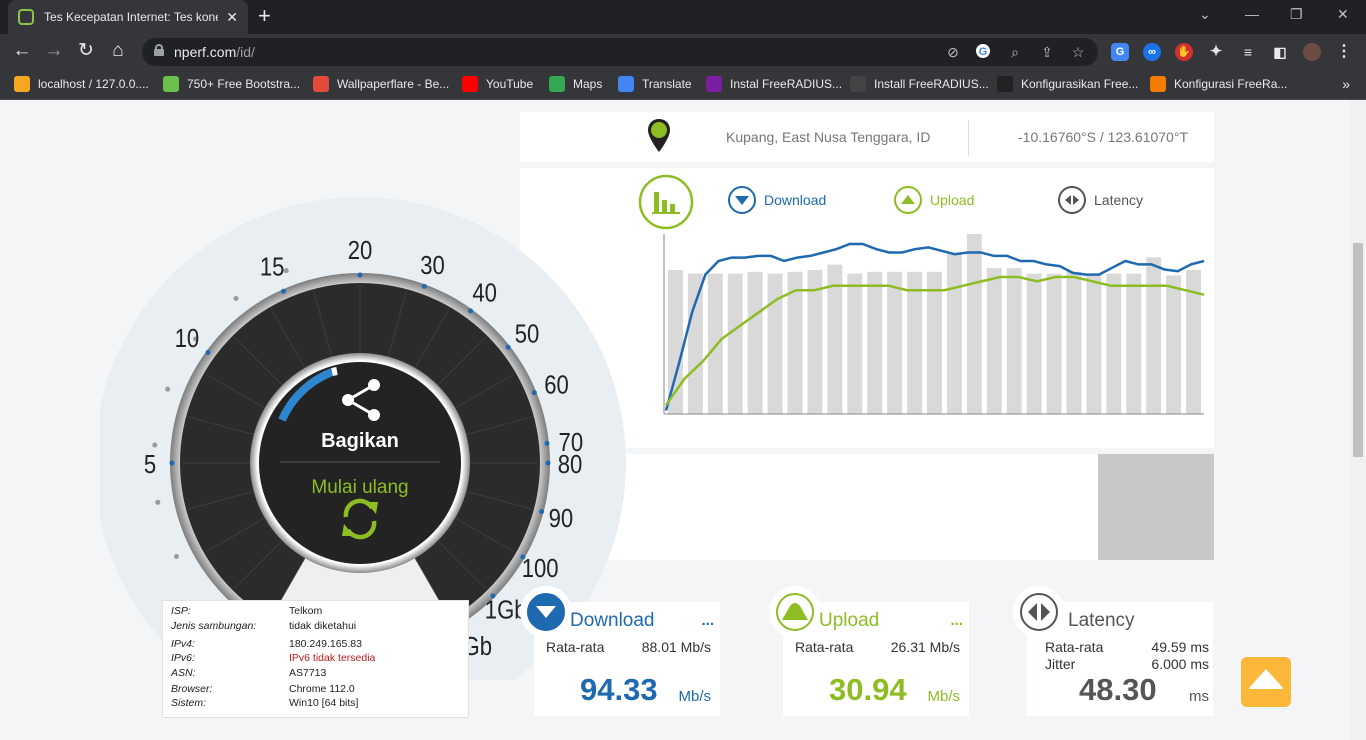  I want to click on gauge-scale-label: 100, so click(540, 568).